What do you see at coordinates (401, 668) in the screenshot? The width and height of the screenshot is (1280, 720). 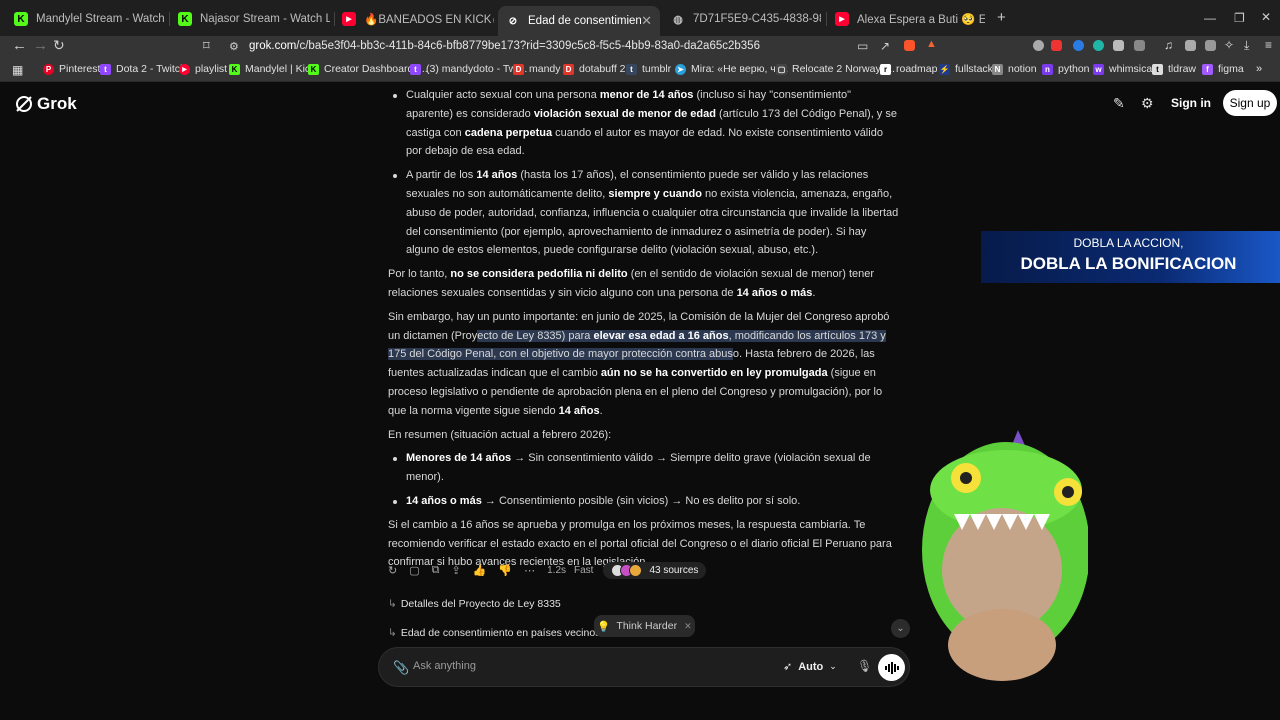 I see `attach-icon: 📎` at bounding box center [401, 668].